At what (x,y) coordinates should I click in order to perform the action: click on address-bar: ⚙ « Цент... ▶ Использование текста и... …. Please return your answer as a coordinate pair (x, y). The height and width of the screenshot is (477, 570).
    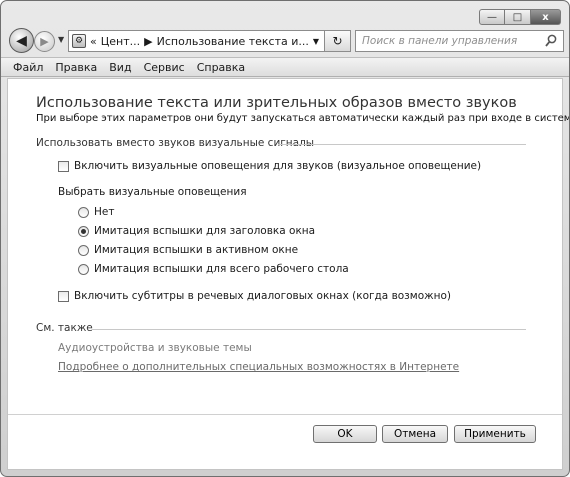
    Looking at the image, I should click on (196, 41).